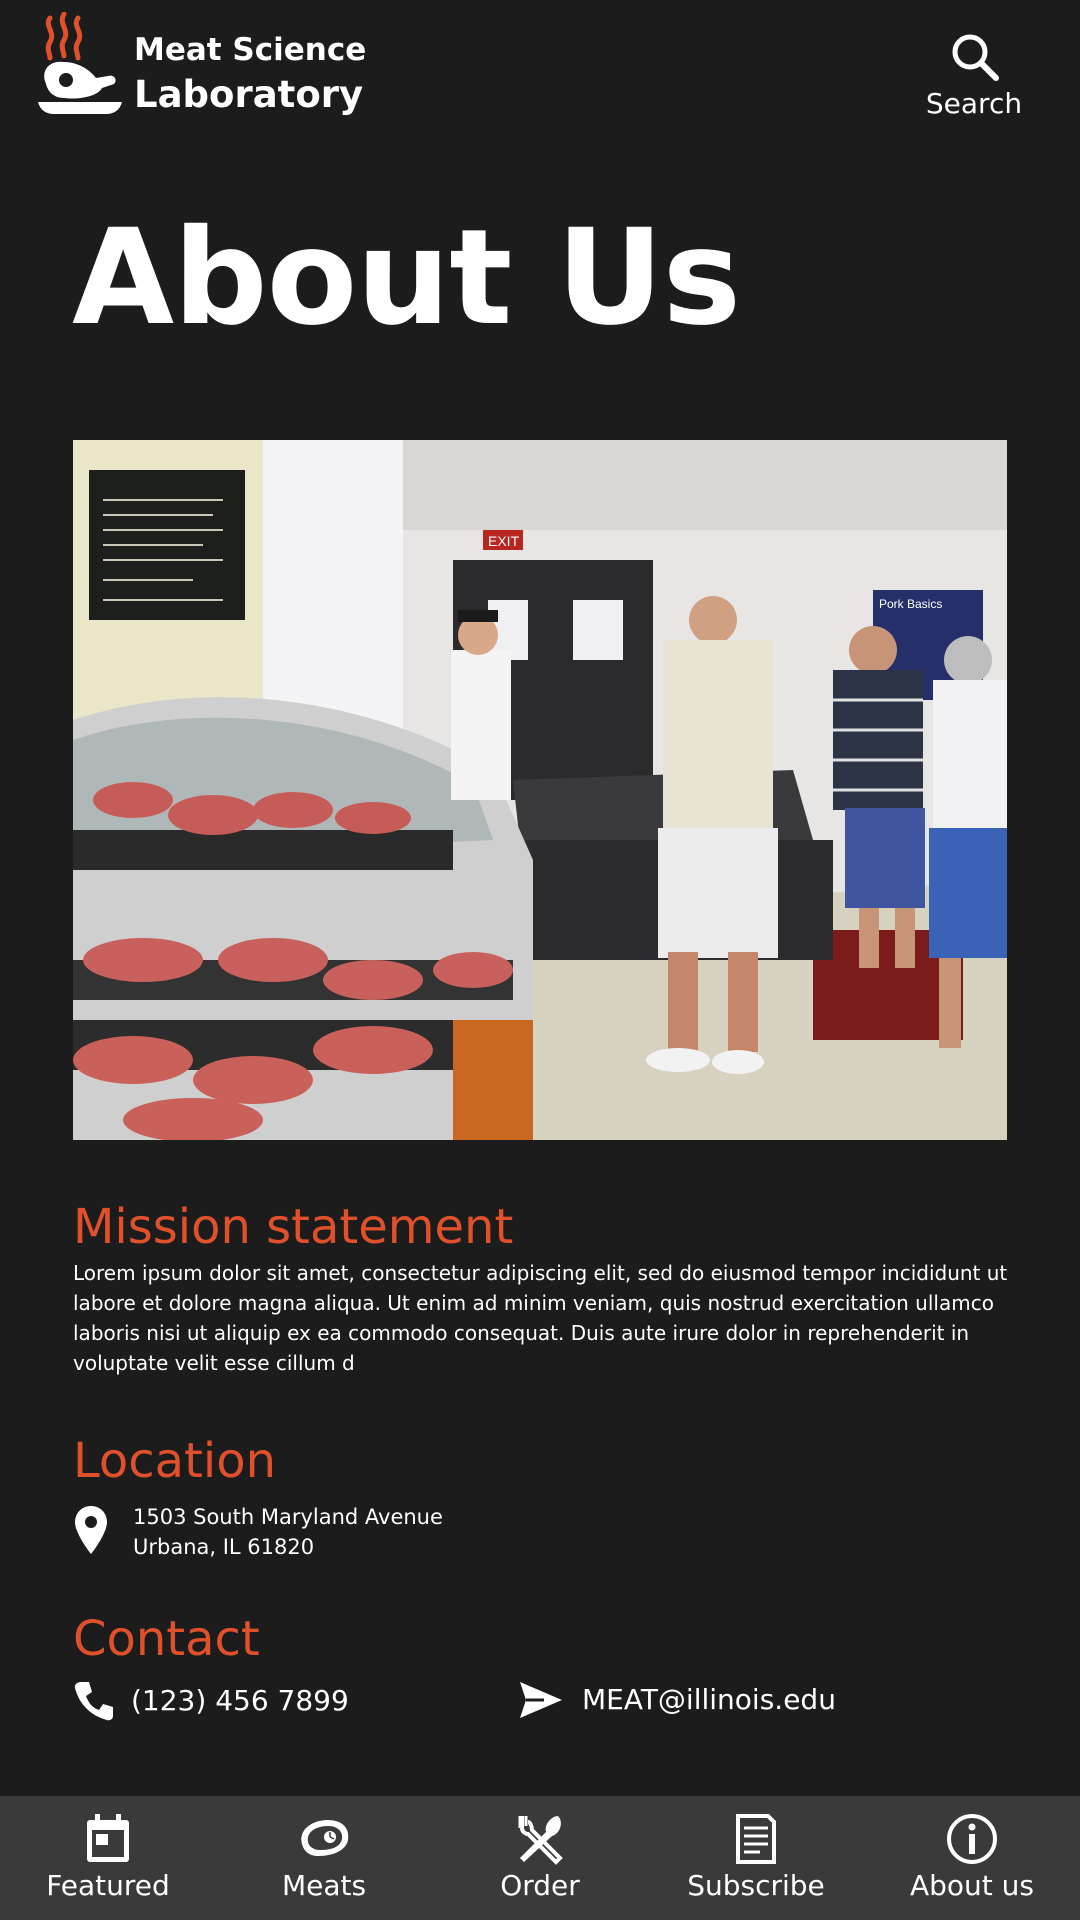  What do you see at coordinates (709, 1699) in the screenshot?
I see `email-address: MEAT@illinois.edu` at bounding box center [709, 1699].